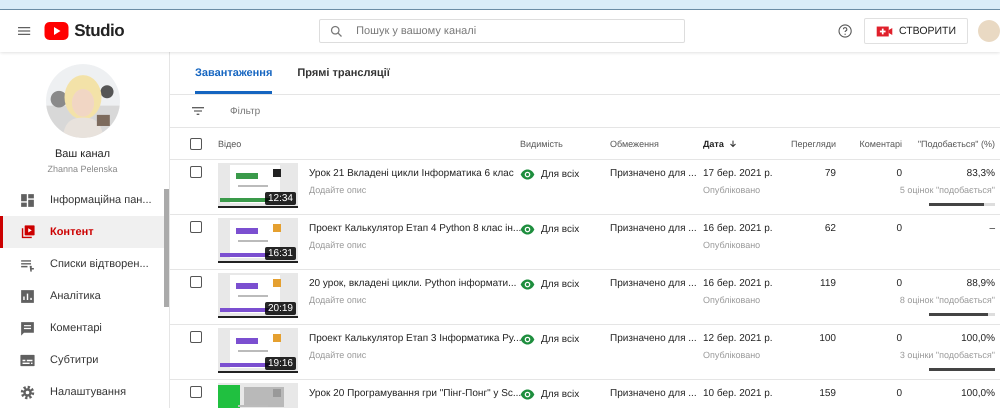 This screenshot has width=1000, height=408. What do you see at coordinates (57, 31) in the screenshot?
I see `play-logo-icon` at bounding box center [57, 31].